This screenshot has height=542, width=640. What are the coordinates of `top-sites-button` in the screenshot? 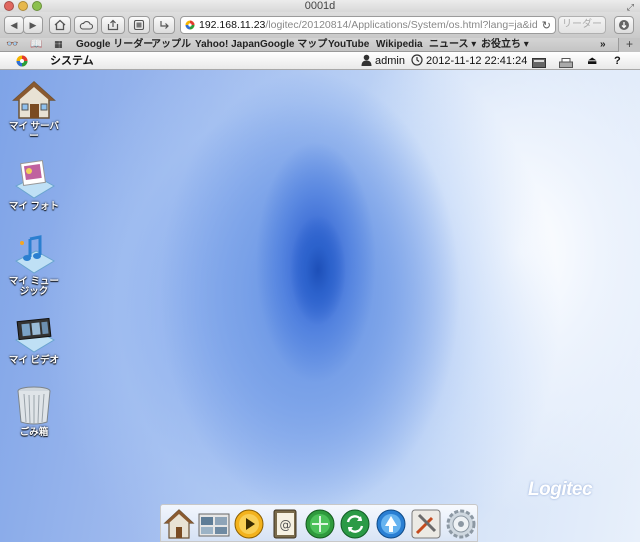 It's located at (139, 25).